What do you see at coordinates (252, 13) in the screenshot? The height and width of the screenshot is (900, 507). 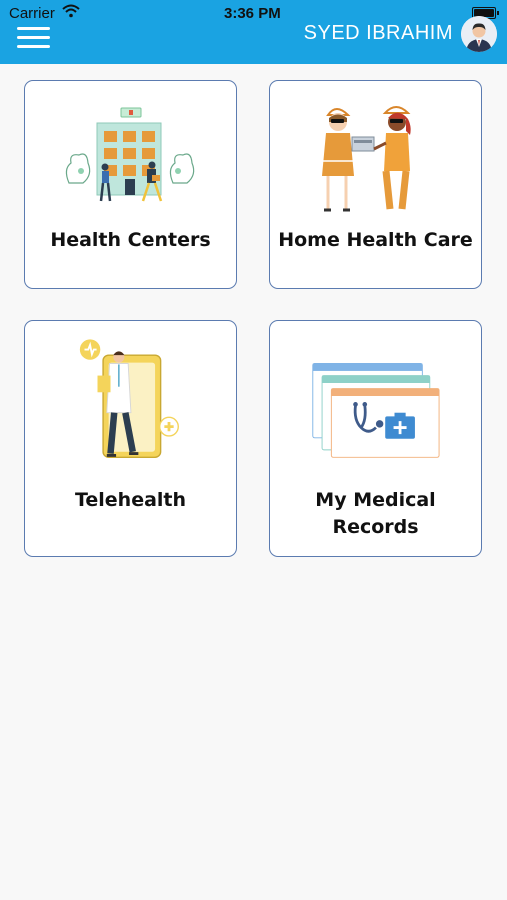 I see `clock: 3:36 PM` at bounding box center [252, 13].